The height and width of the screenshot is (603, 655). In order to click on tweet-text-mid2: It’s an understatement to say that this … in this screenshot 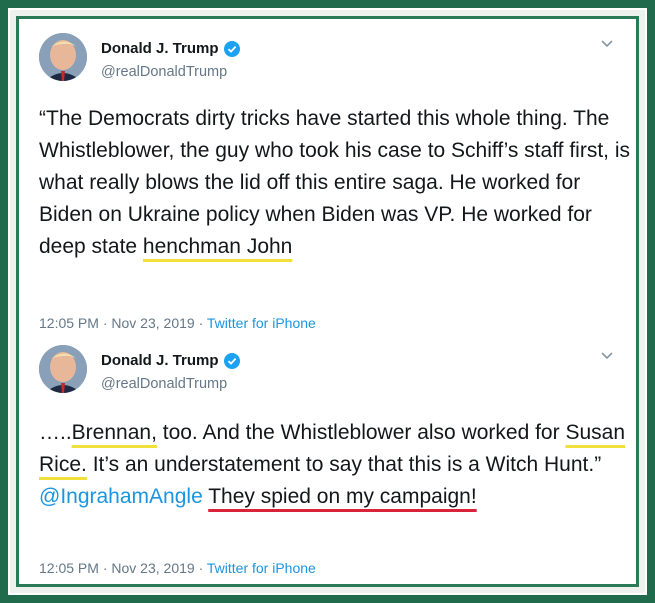, I will do `click(344, 464)`.